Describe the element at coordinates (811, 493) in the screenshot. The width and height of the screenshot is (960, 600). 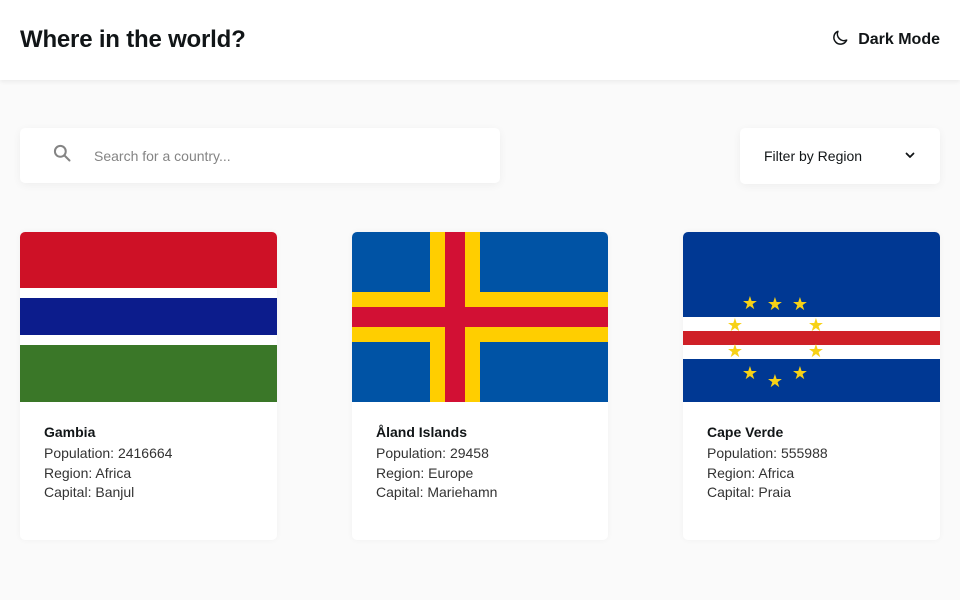
I see `capital-row: Capital: Praia` at that location.